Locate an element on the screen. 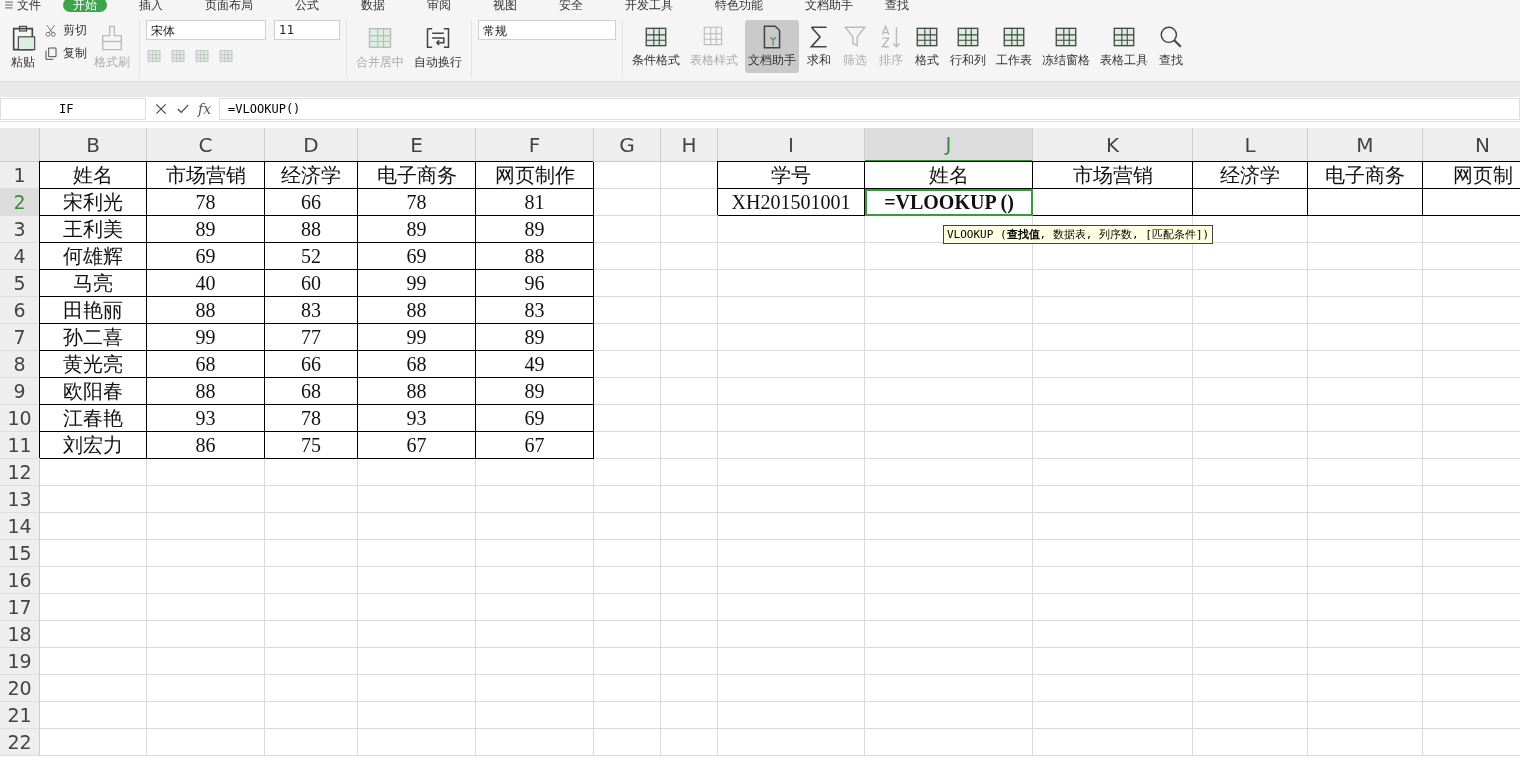  row-header: 16 is located at coordinates (20, 580).